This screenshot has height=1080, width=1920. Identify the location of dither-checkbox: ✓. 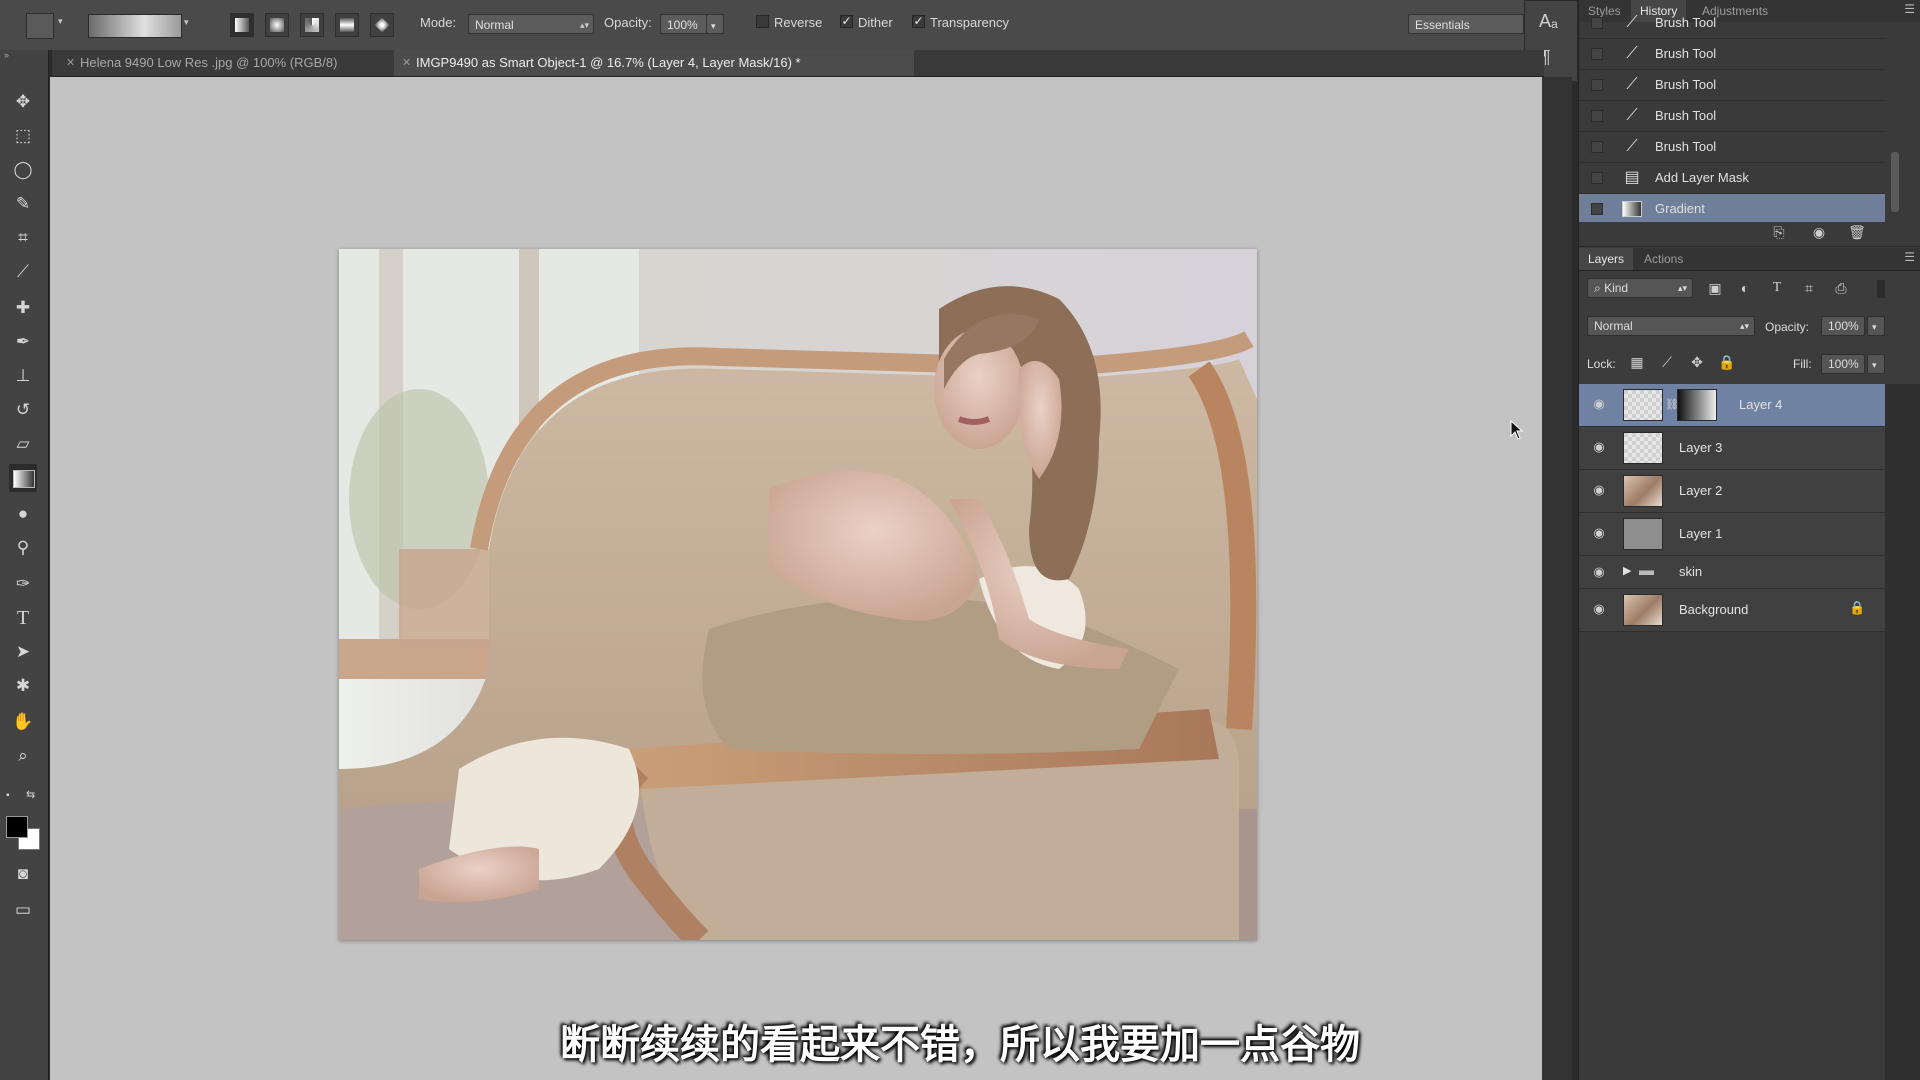
(846, 21).